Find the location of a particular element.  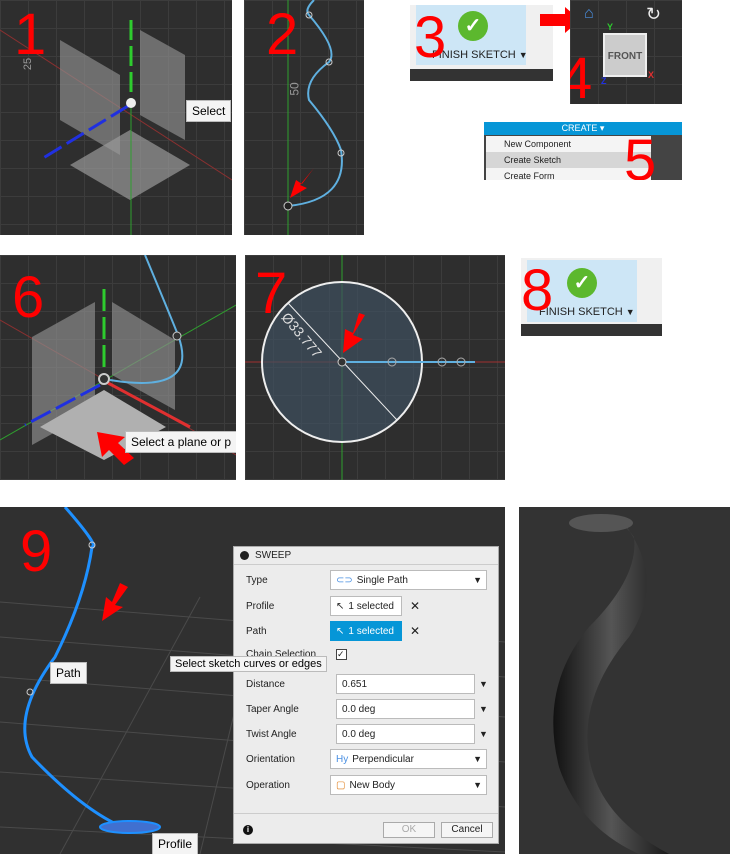

step-1-panel: 1 25 Select is located at coordinates (116, 117).